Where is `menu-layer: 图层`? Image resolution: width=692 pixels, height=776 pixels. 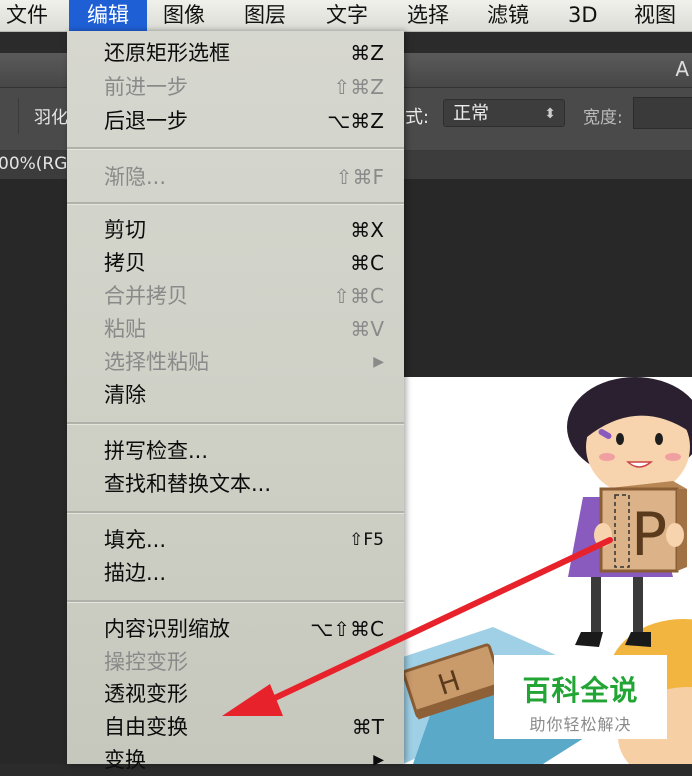 menu-layer: 图层 is located at coordinates (265, 15).